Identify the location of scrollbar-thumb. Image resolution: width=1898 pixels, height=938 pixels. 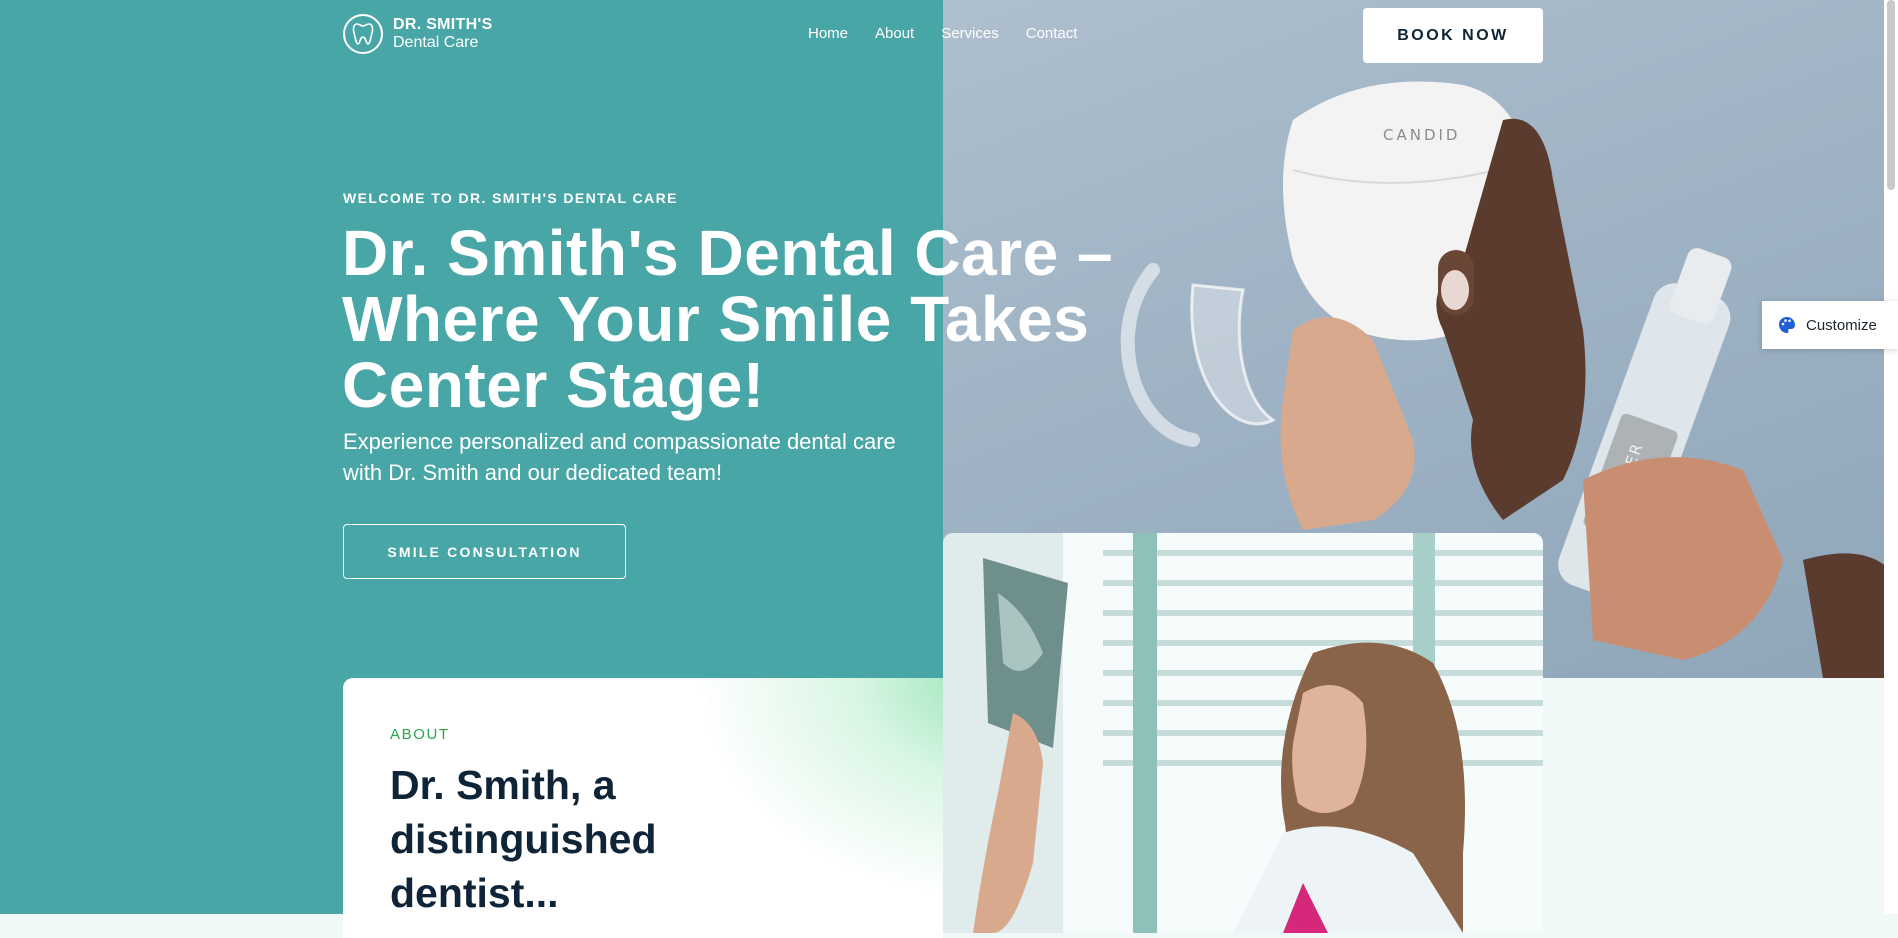
(1891, 95).